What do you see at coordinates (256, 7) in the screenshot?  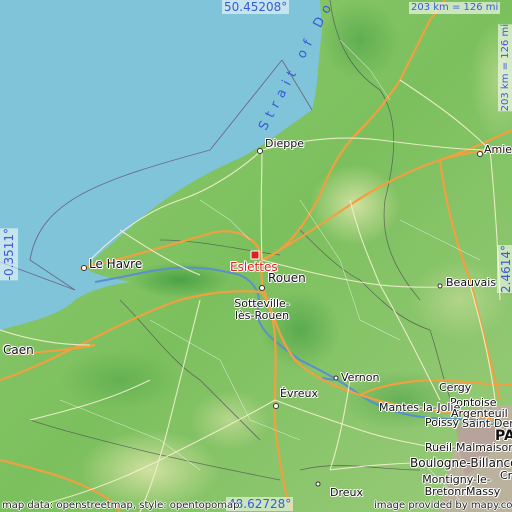 I see `top-latitude-label: 50.45208°` at bounding box center [256, 7].